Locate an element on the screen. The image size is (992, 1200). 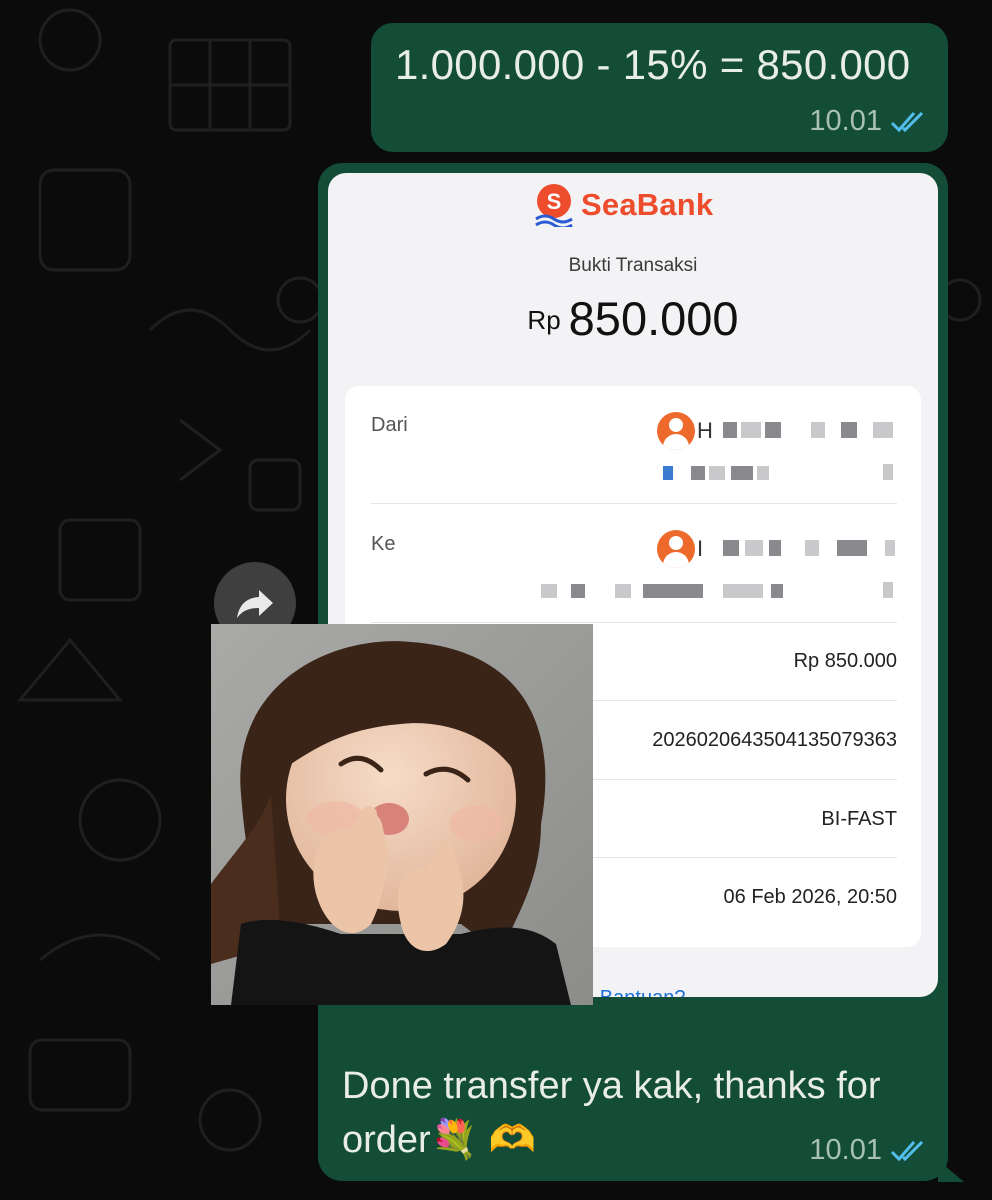
transaction-reference: 20260206435041350793​63 is located at coordinates (774, 740).